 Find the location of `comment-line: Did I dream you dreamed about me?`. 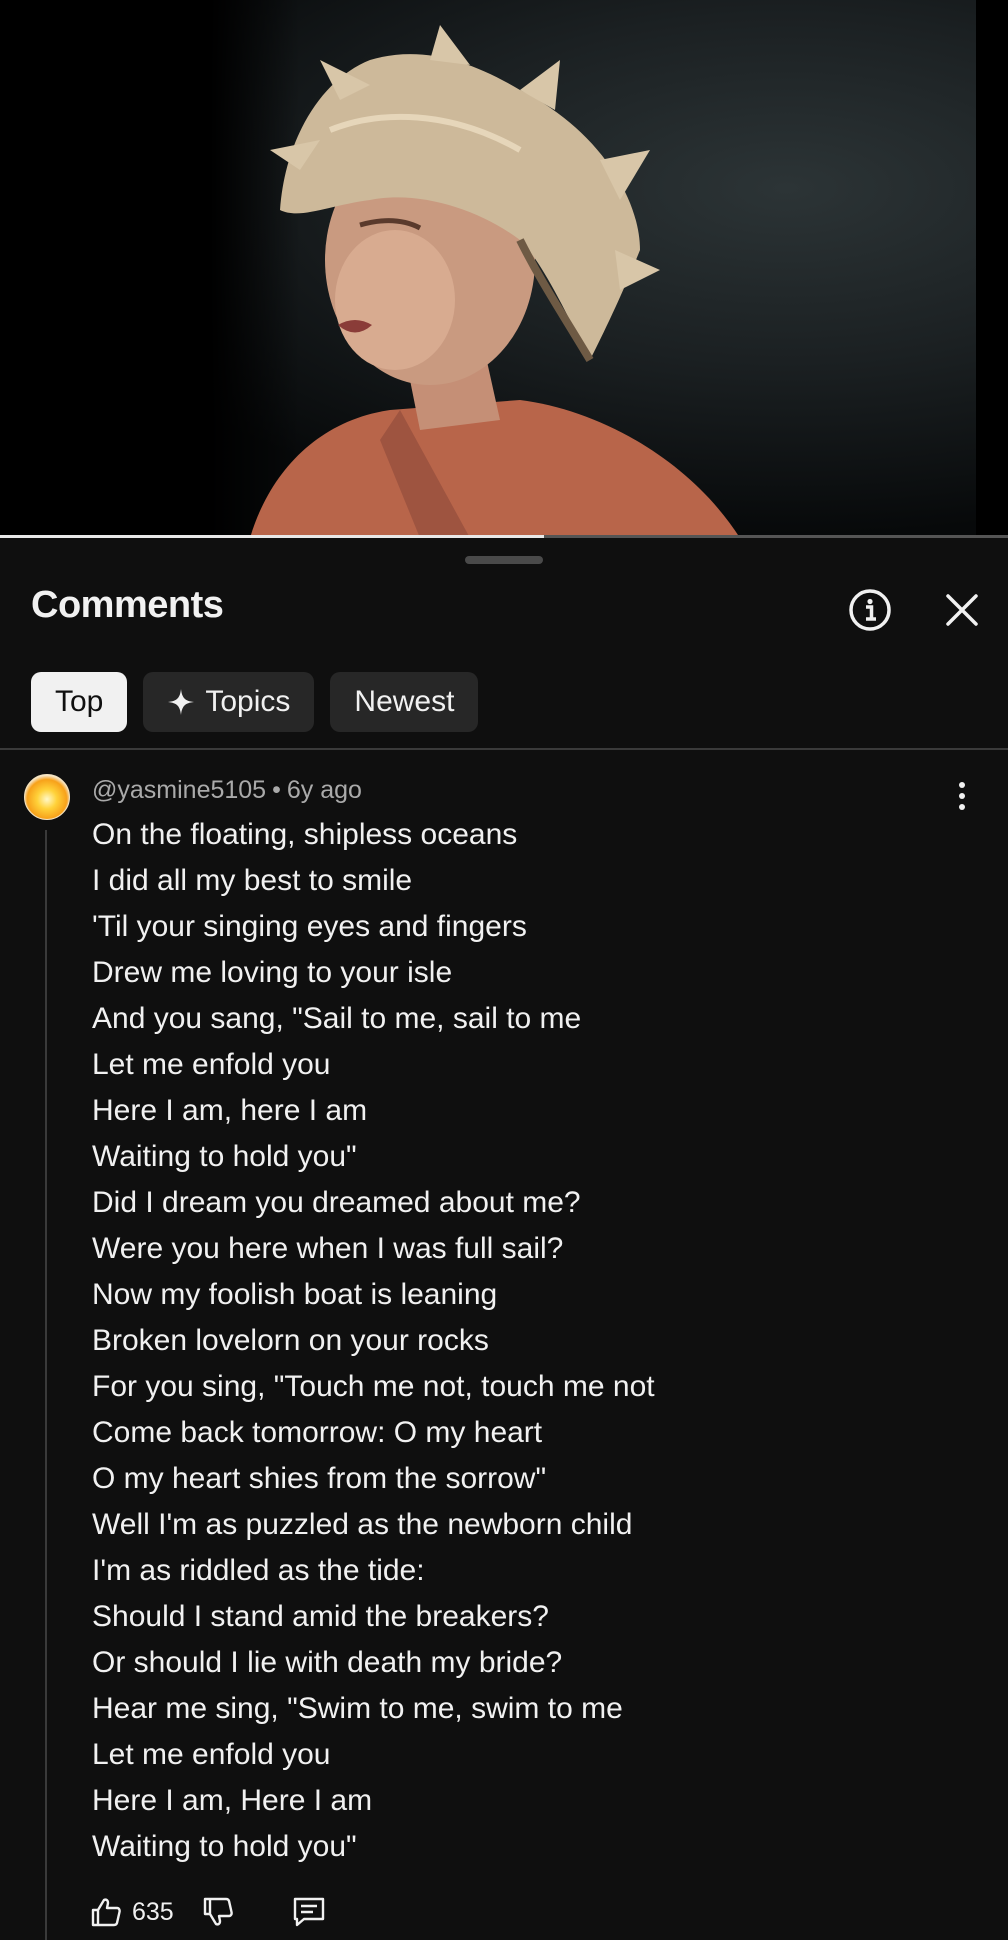

comment-line: Did I dream you dreamed about me? is located at coordinates (336, 1202).